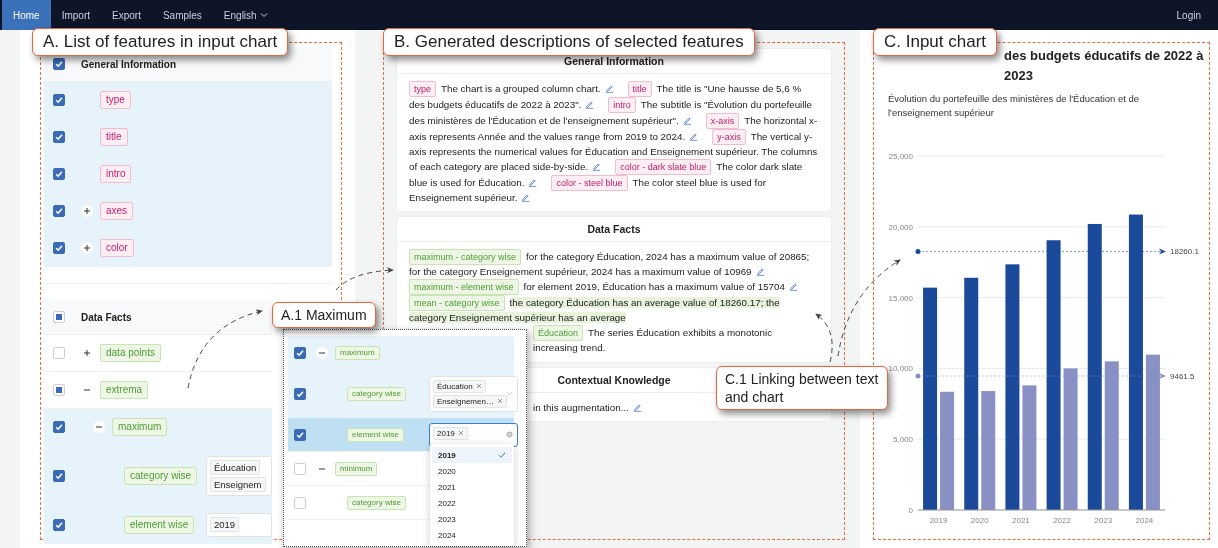  What do you see at coordinates (124, 390) in the screenshot?
I see `feature-tag: extrema` at bounding box center [124, 390].